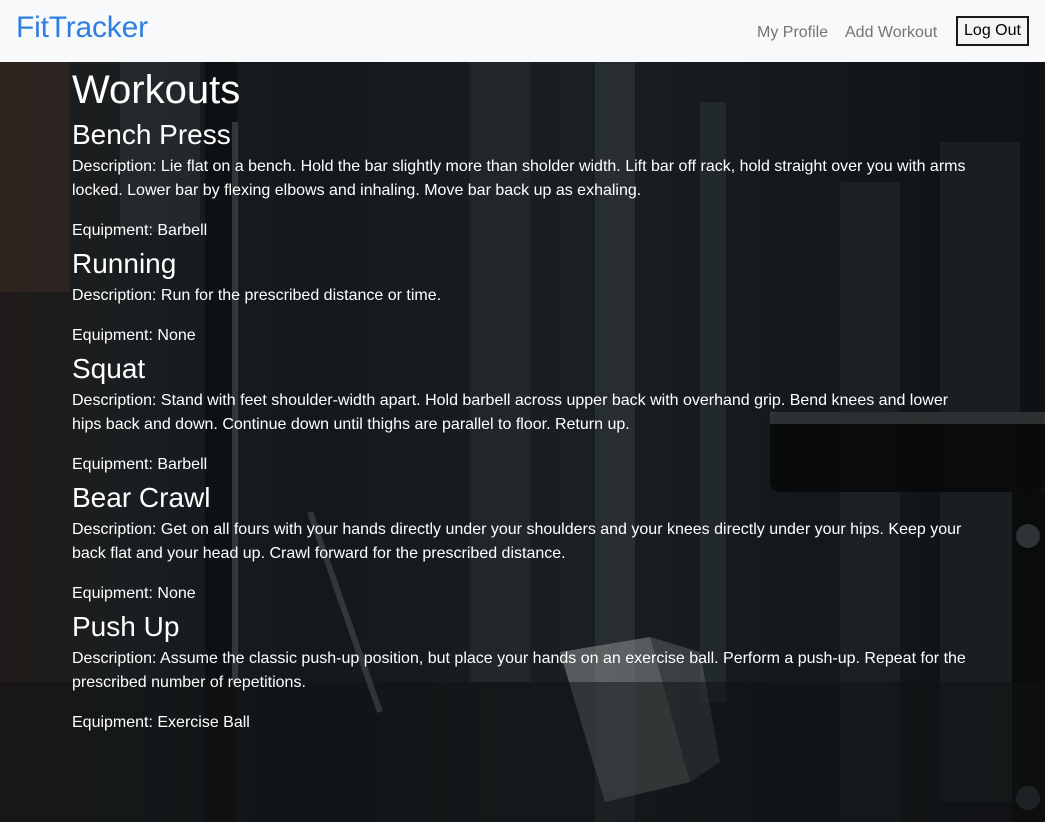 Image resolution: width=1045 pixels, height=822 pixels. What do you see at coordinates (156, 90) in the screenshot?
I see `page-title: Workouts` at bounding box center [156, 90].